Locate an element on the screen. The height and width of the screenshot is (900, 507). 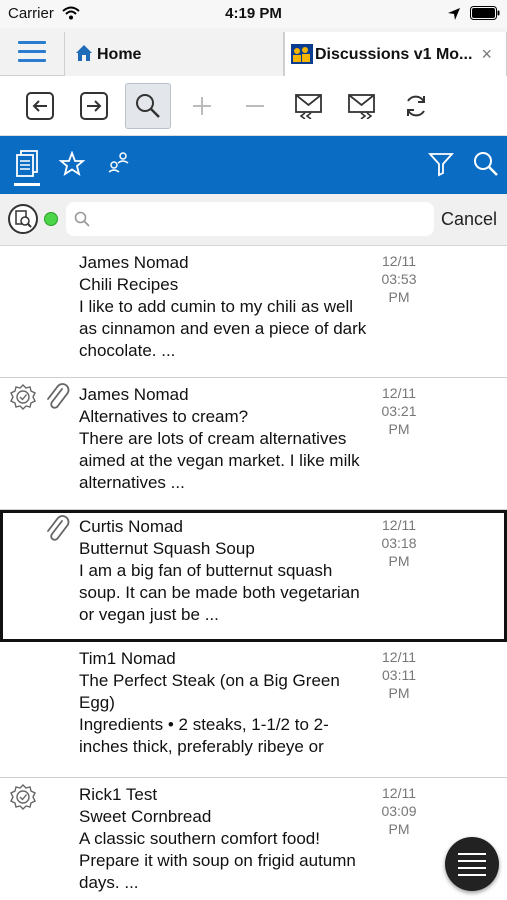
collapse-button is located at coordinates (255, 106).